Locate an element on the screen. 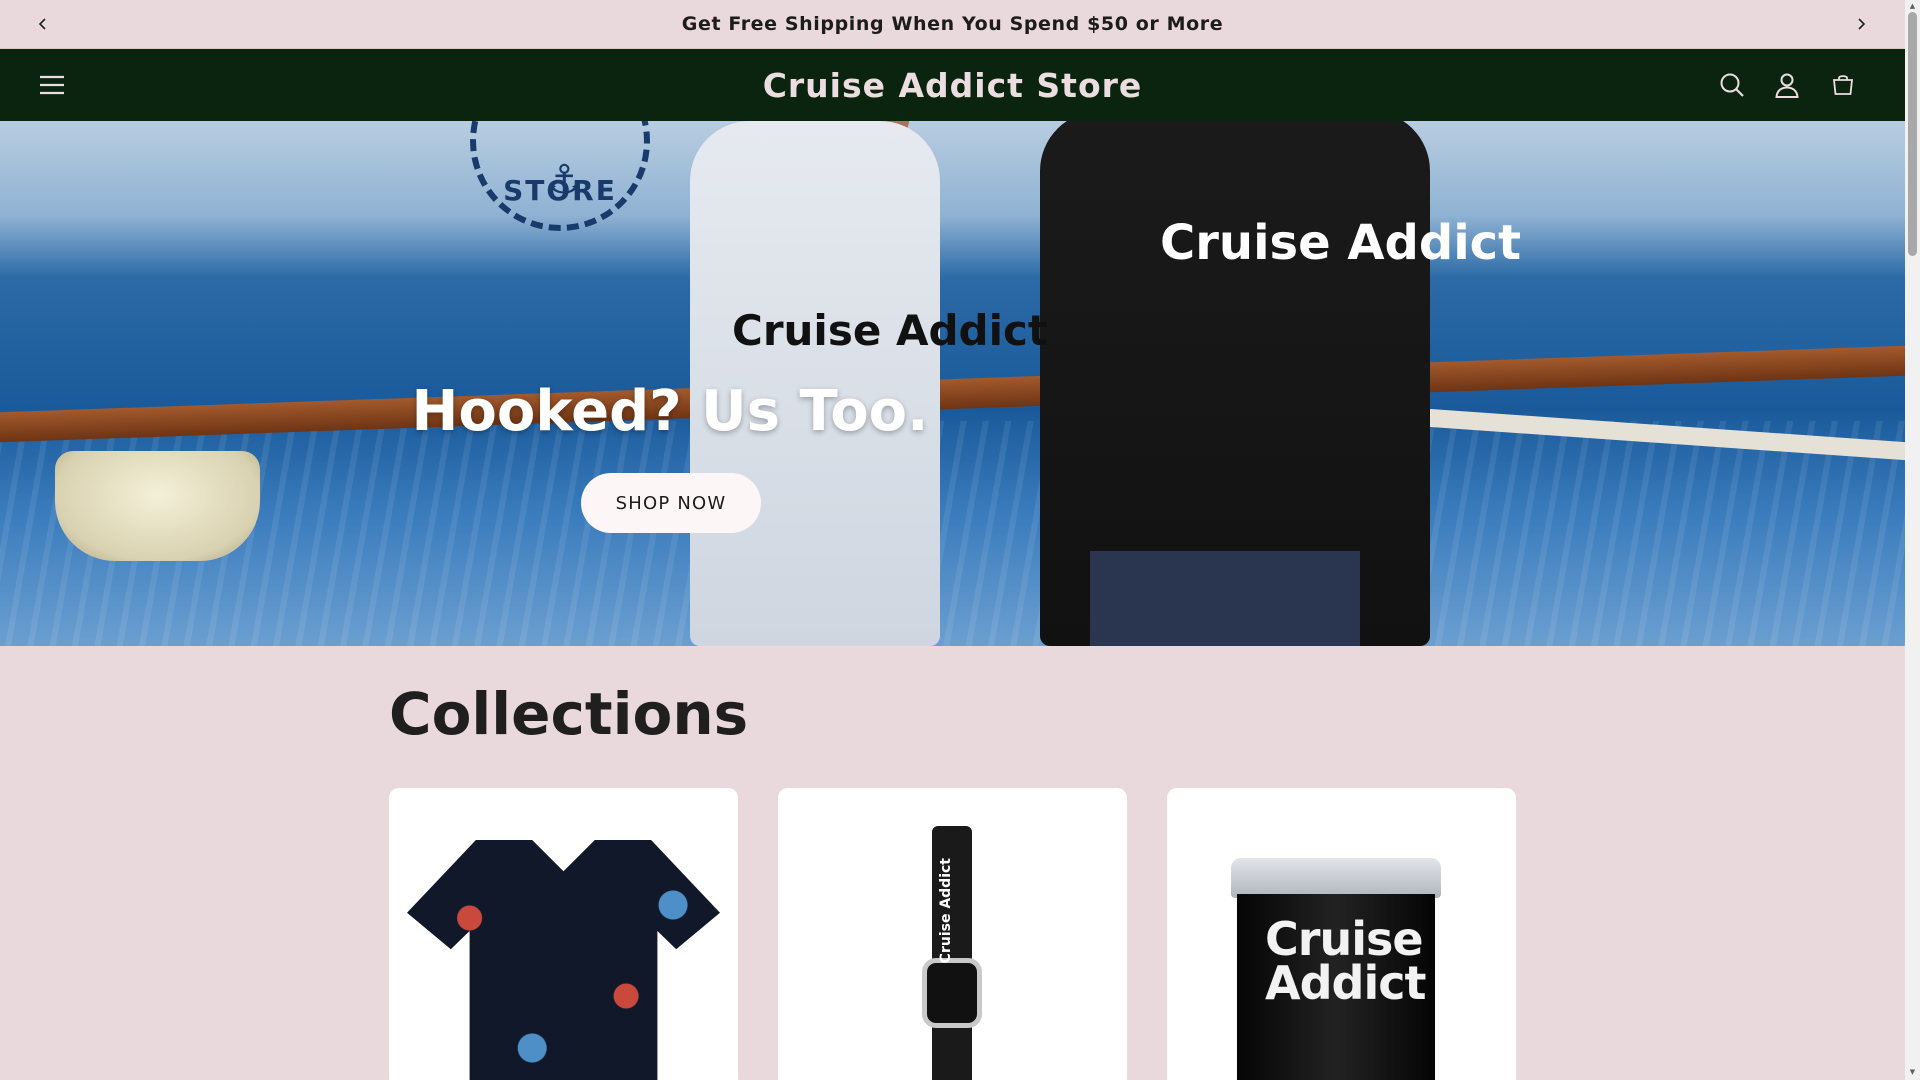 The image size is (1920, 1080). hero-title: Hooked? Us Too. is located at coordinates (670, 411).